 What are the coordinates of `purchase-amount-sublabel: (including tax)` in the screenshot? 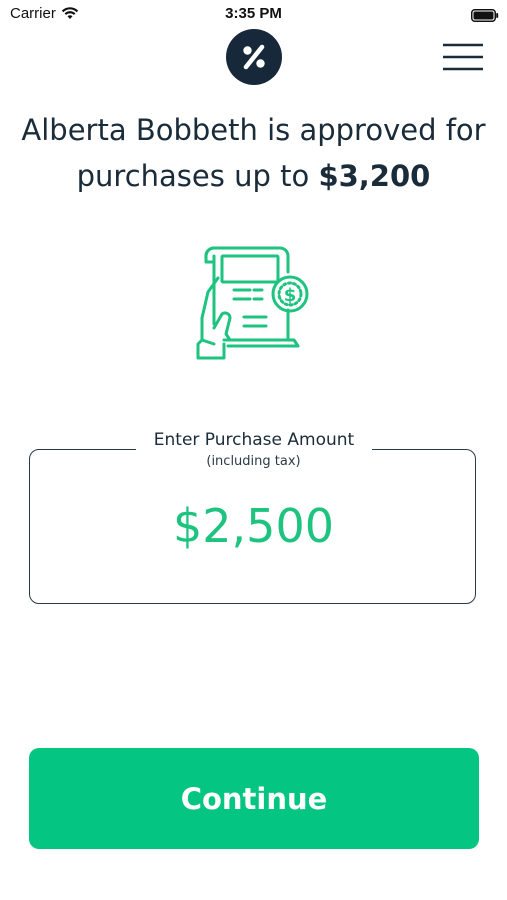 It's located at (253, 461).